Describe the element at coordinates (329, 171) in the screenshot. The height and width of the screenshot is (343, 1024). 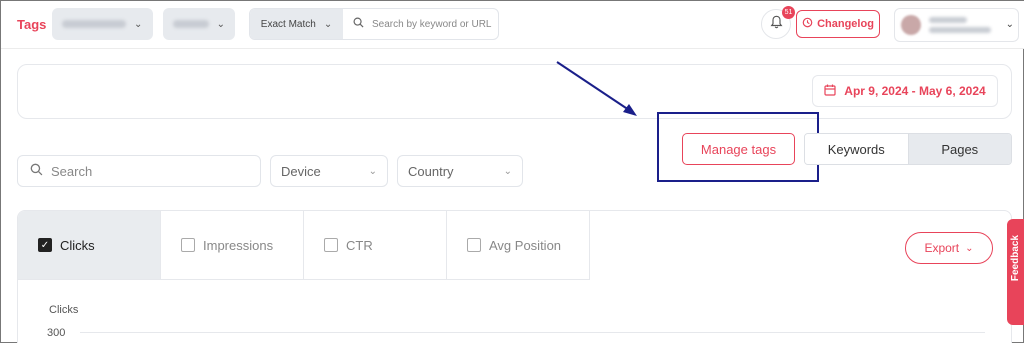
I see `device-select: Device ⌄` at that location.